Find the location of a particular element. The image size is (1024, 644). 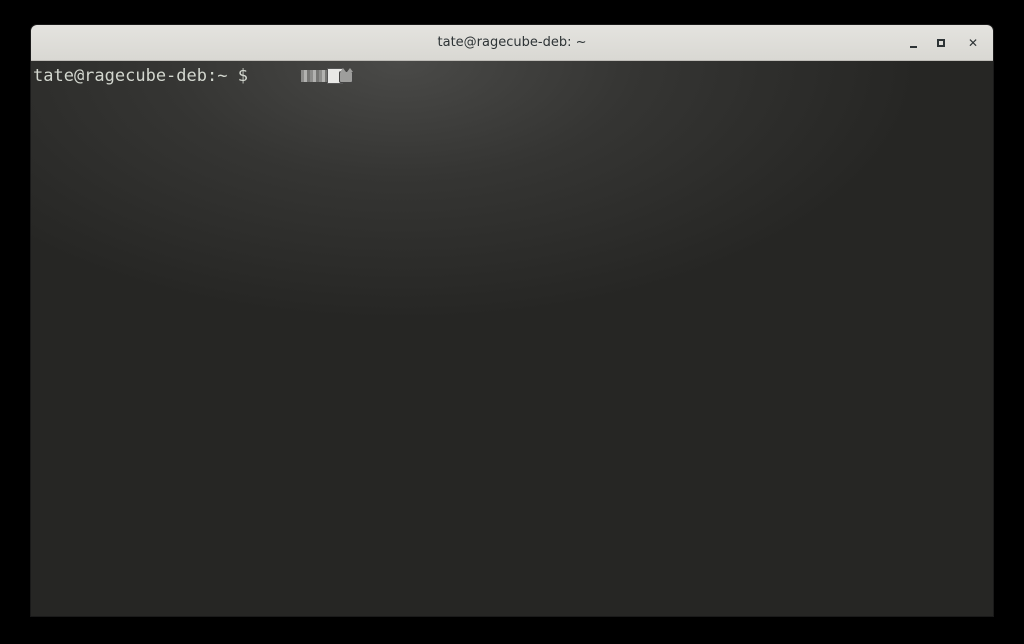

maximize-button is located at coordinates (941, 43).